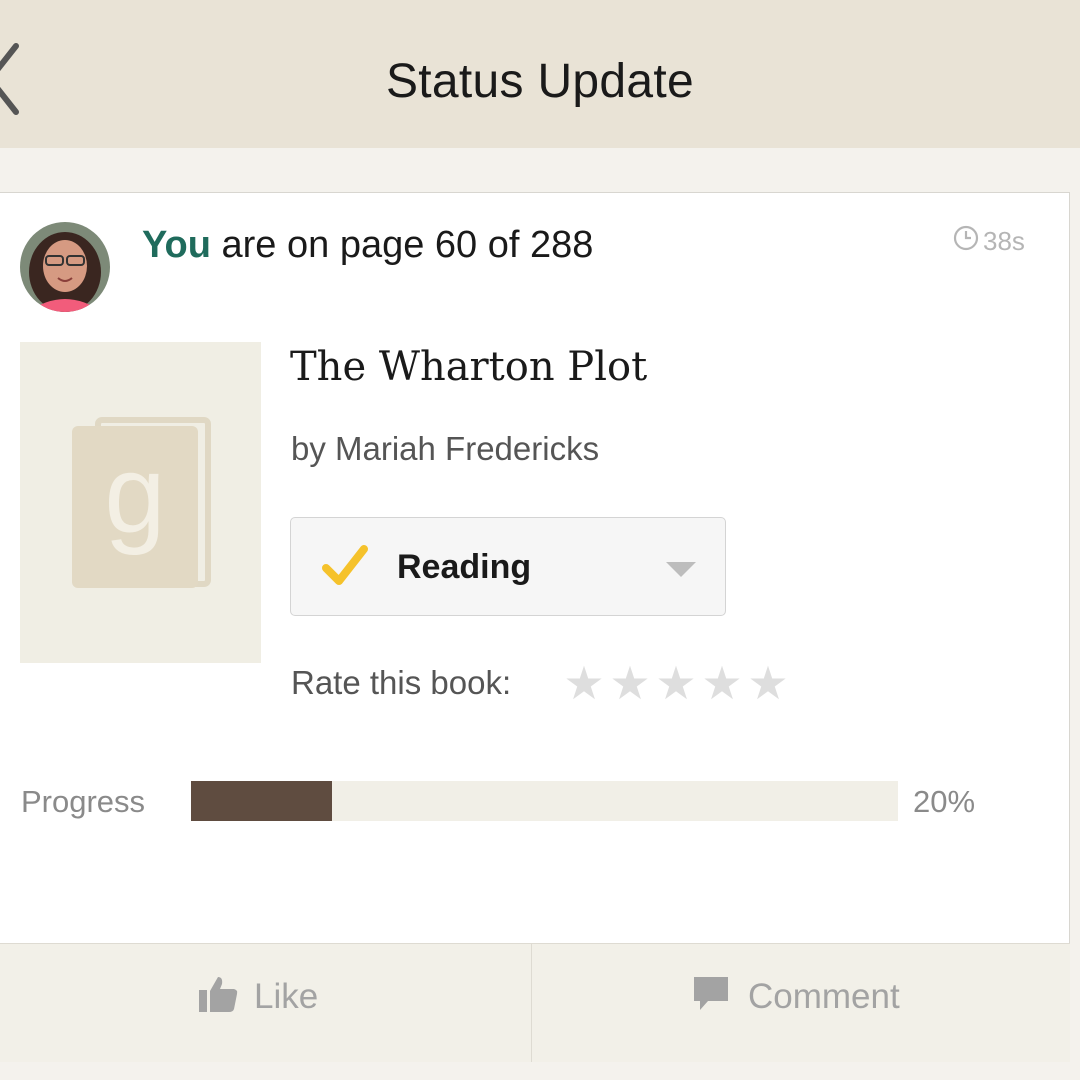  What do you see at coordinates (711, 996) in the screenshot?
I see `speech-bubble-icon` at bounding box center [711, 996].